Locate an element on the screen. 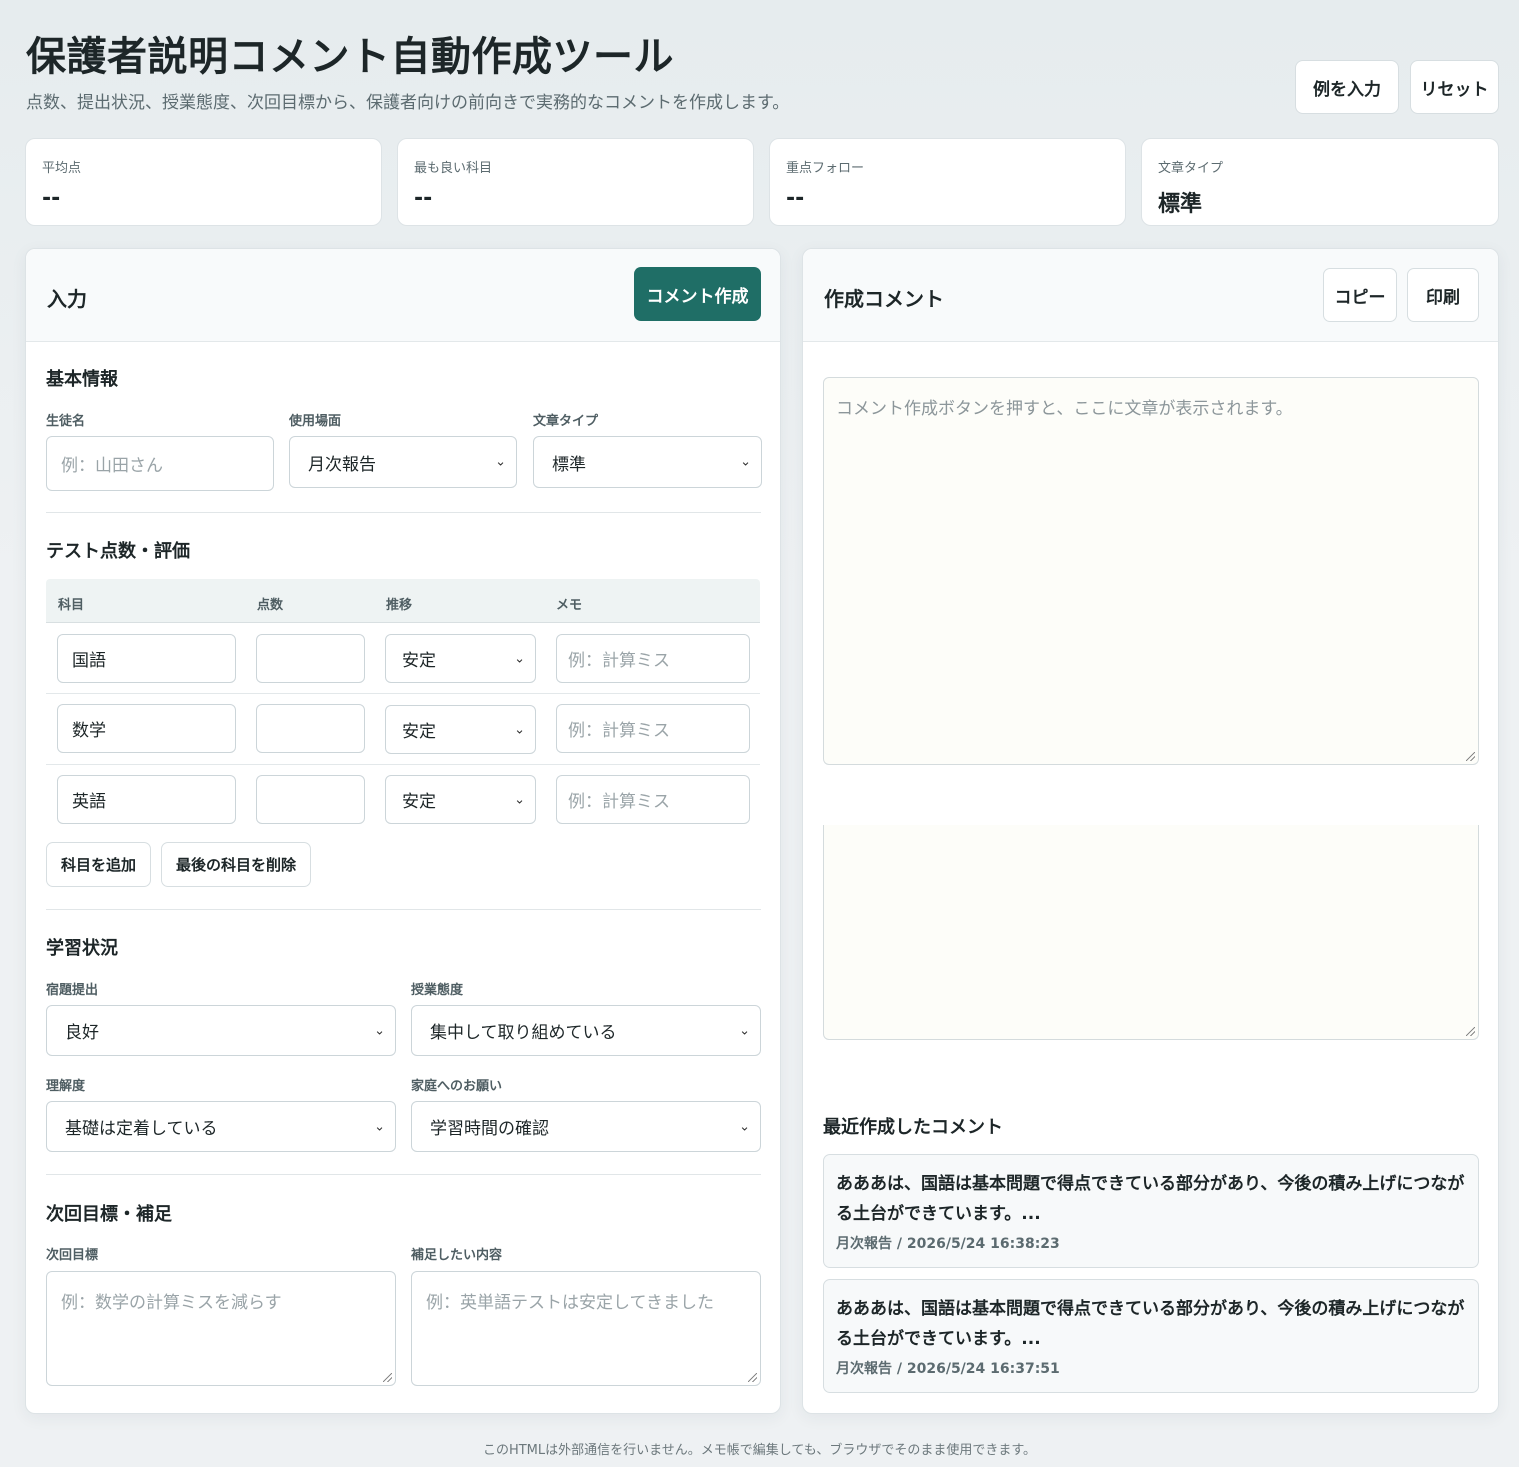 This screenshot has width=1519, height=1467. stat-average: 平均点 -- is located at coordinates (203, 182).